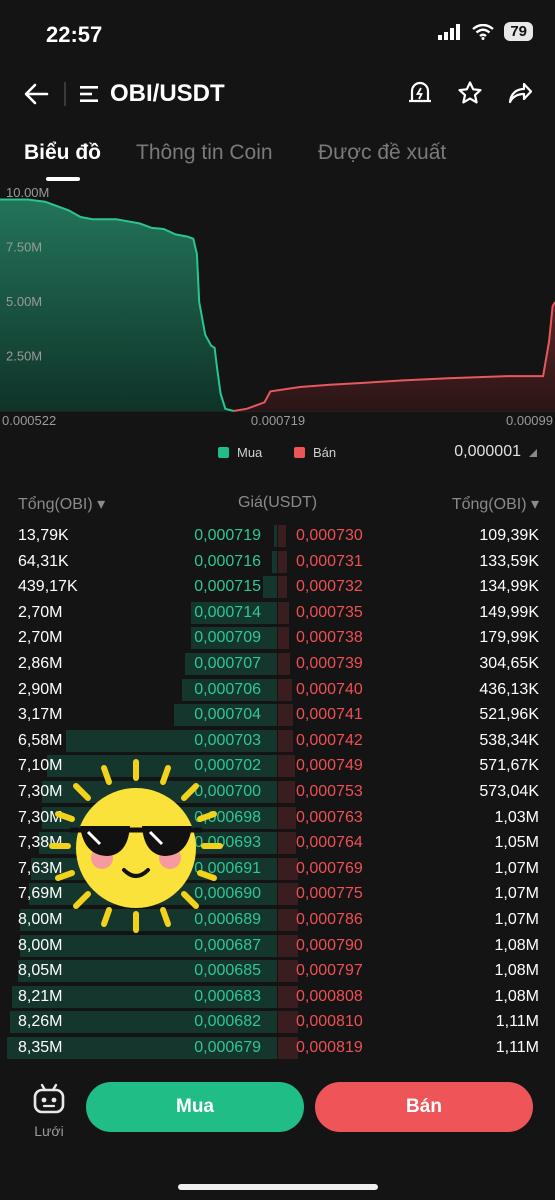  What do you see at coordinates (509, 740) in the screenshot?
I see `sell-total: 538,34K` at bounding box center [509, 740].